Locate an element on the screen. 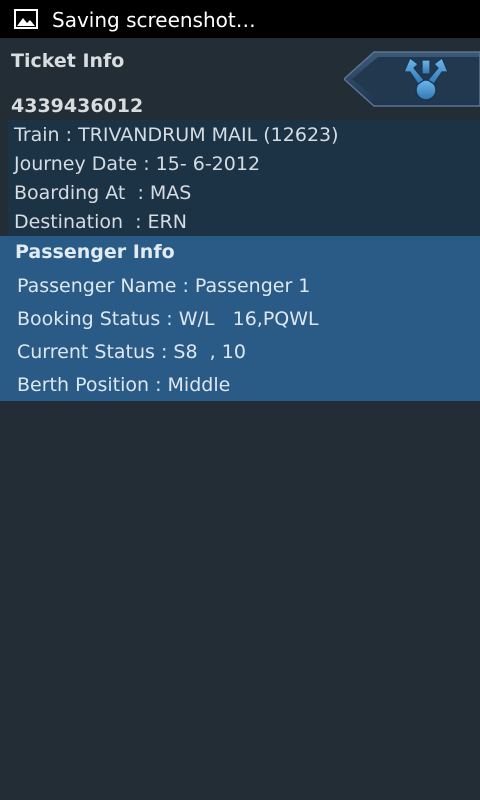  journey-date: Journey Date : 15- 6-2012 is located at coordinates (137, 164).